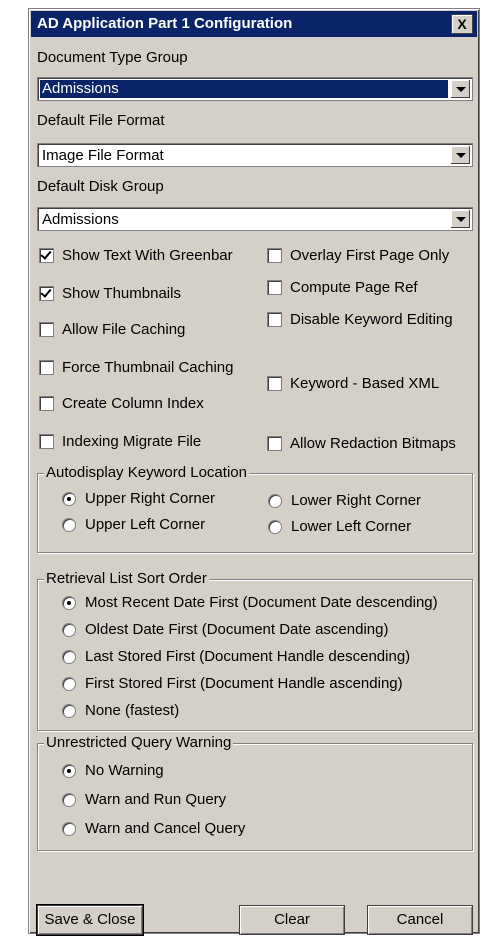 The image size is (485, 942). I want to click on clear-button: Clear, so click(292, 920).